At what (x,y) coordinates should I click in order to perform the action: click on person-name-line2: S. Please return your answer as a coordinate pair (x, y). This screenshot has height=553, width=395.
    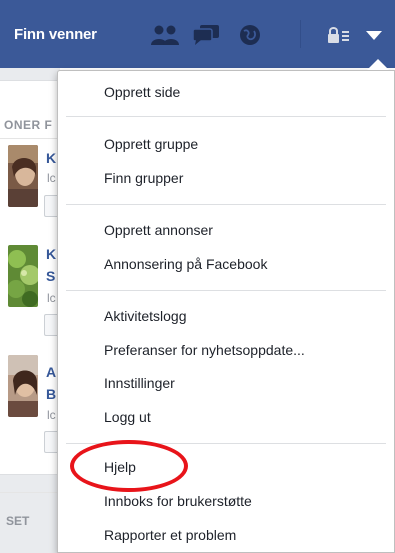
    Looking at the image, I should click on (50, 276).